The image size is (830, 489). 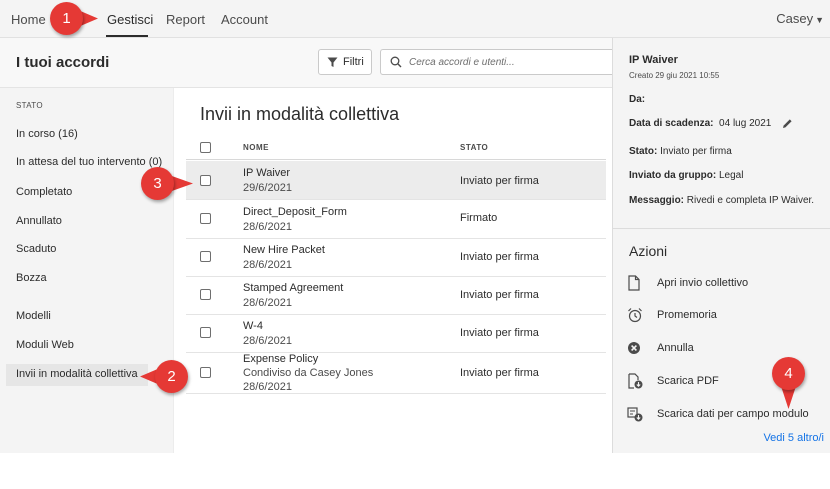 I want to click on sidebar-item-bozza: Bozza, so click(x=31, y=278).